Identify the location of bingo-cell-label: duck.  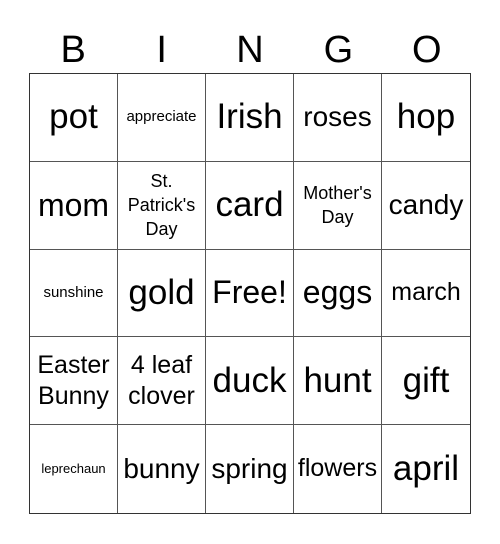
(249, 380).